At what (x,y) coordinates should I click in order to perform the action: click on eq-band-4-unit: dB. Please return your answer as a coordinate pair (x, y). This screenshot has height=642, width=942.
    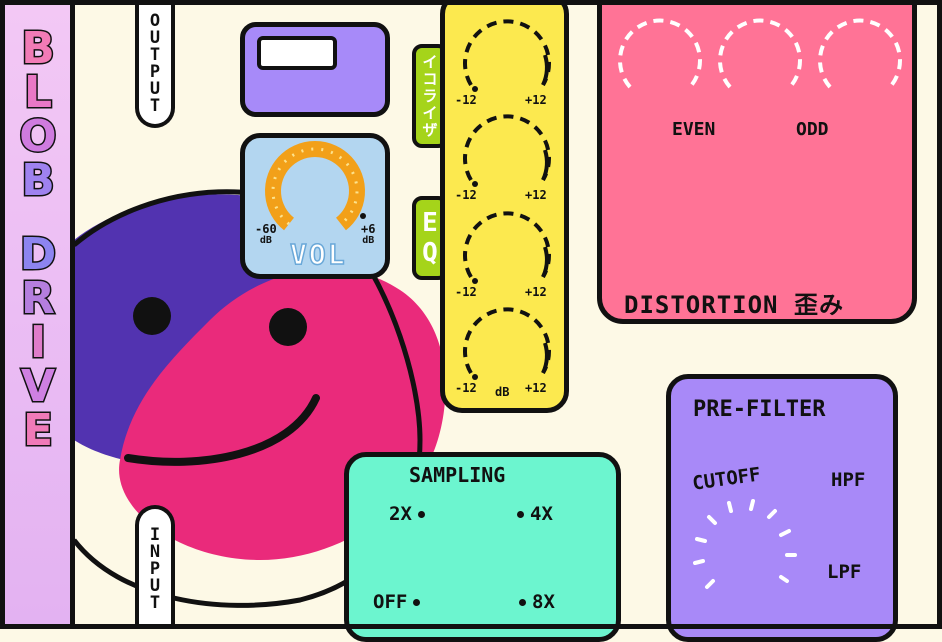
    Looking at the image, I should click on (502, 392).